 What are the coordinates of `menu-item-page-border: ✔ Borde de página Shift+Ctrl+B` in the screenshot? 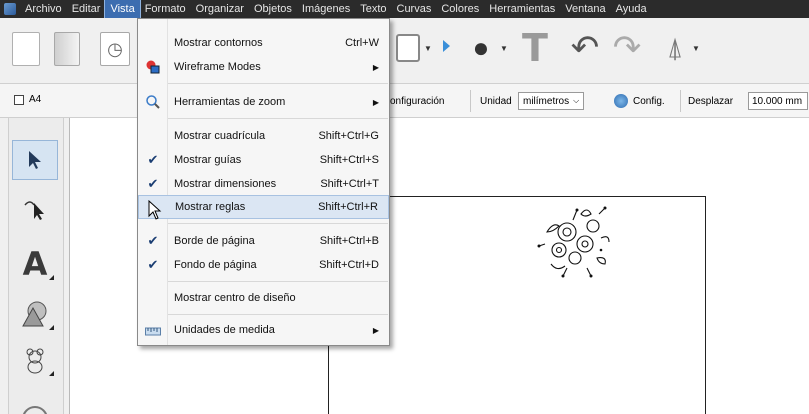 It's located at (263, 241).